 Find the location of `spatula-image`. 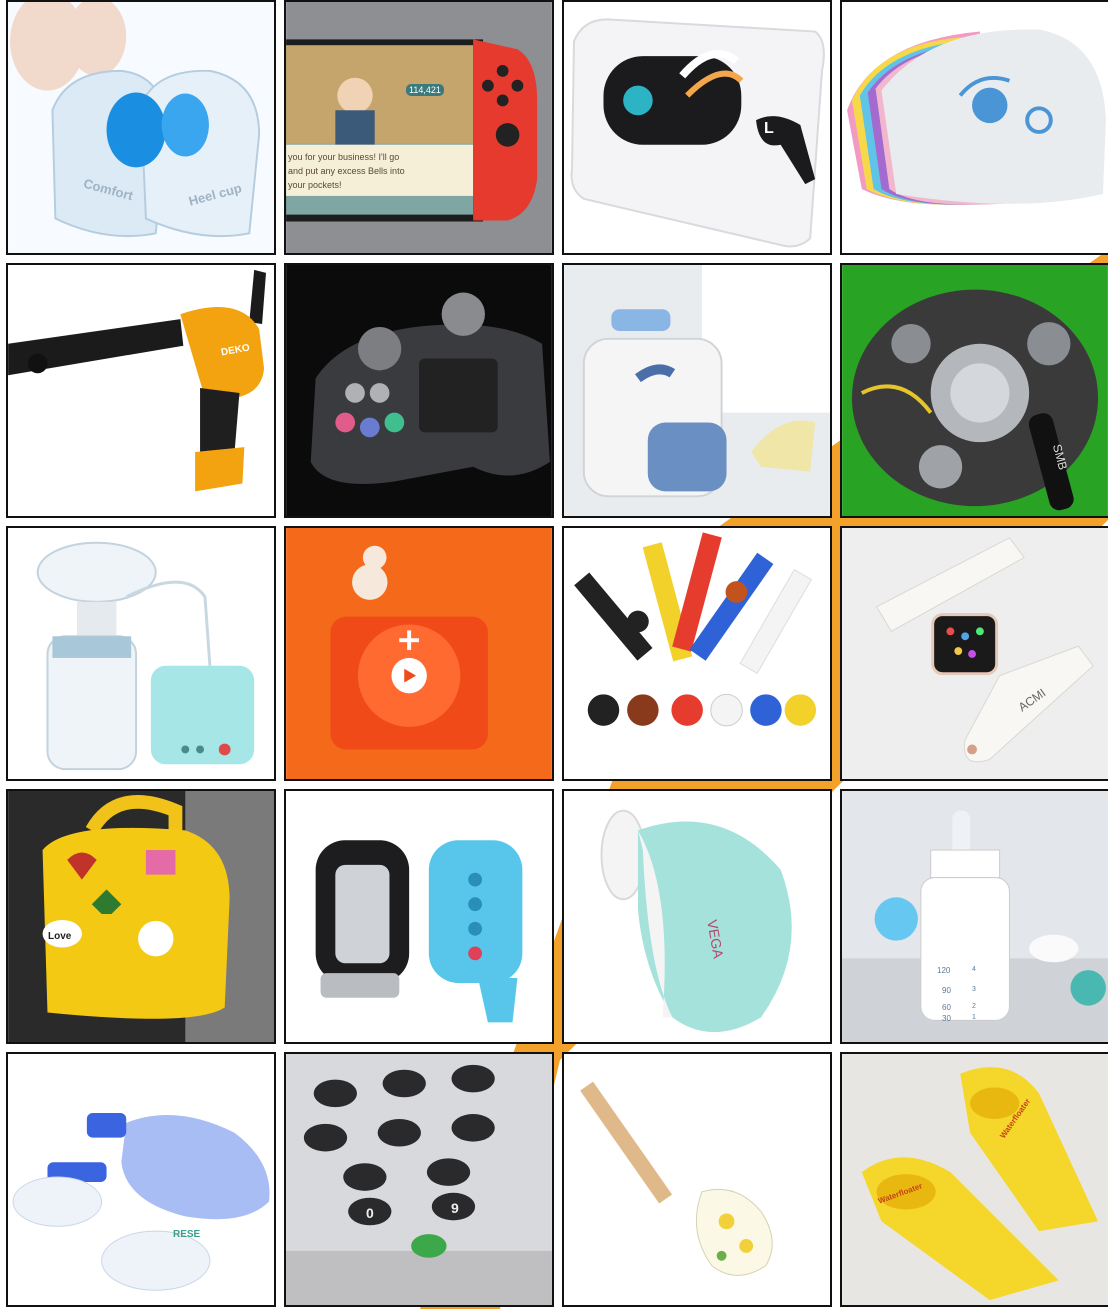

spatula-image is located at coordinates (697, 1179).